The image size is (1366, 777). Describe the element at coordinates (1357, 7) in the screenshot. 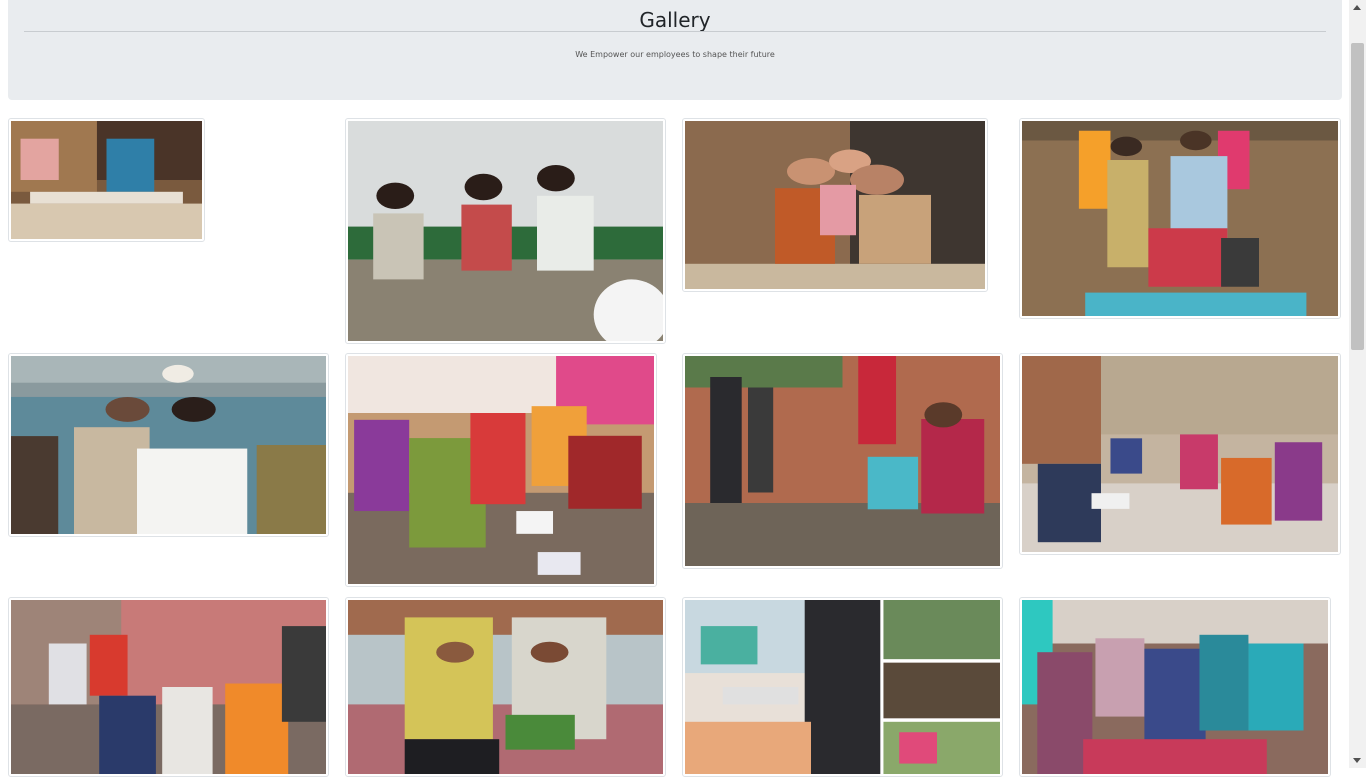

I see `scroll-up-arrow-icon` at that location.